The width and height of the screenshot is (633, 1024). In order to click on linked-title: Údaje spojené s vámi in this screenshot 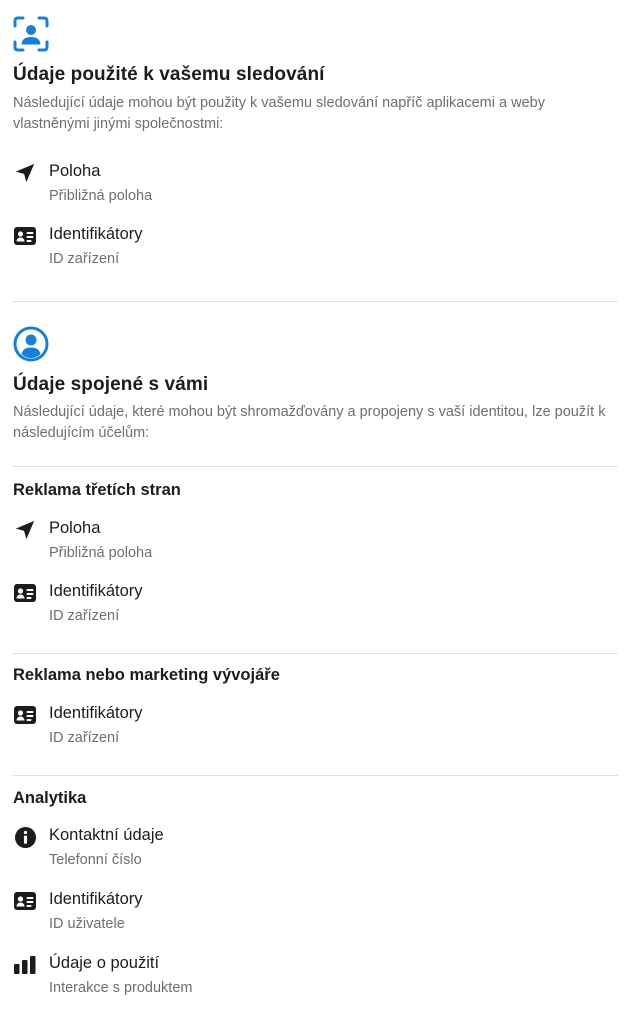, I will do `click(111, 384)`.